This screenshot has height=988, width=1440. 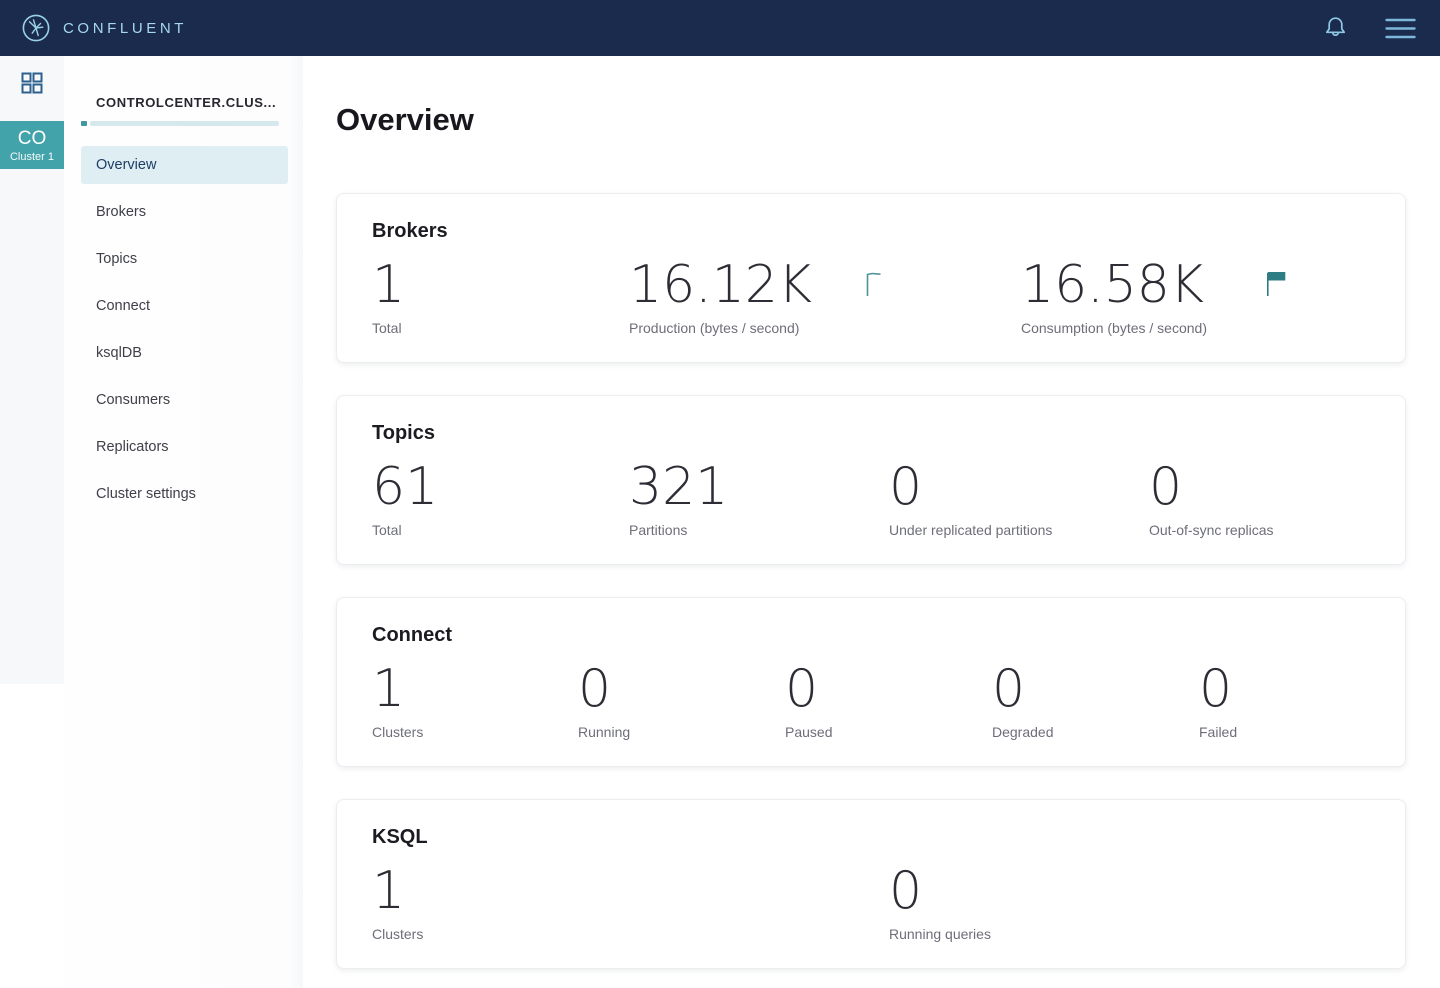 What do you see at coordinates (971, 530) in the screenshot?
I see `stat-label: Under replicated partitions` at bounding box center [971, 530].